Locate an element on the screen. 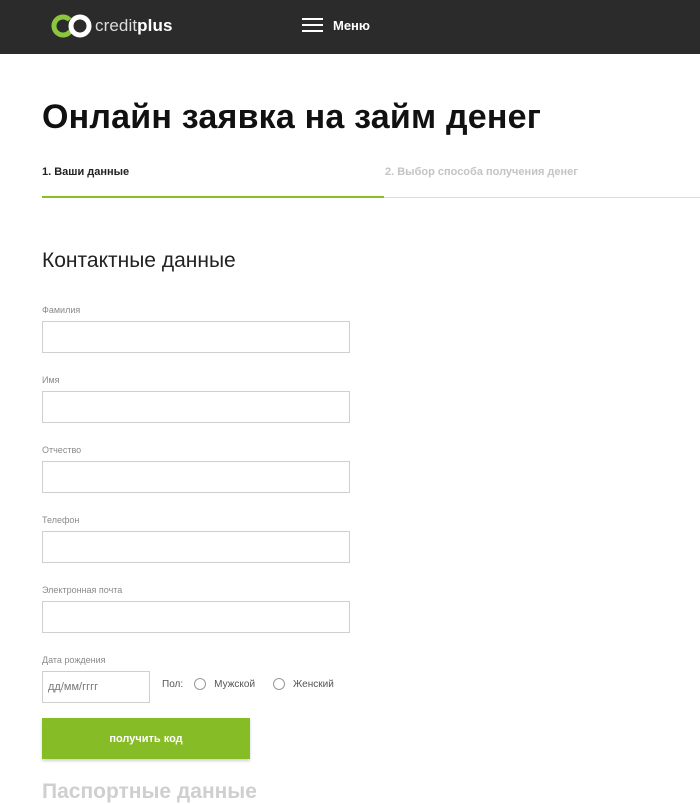 Image resolution: width=700 pixels, height=804 pixels. gender-female-label: Женский is located at coordinates (313, 684).